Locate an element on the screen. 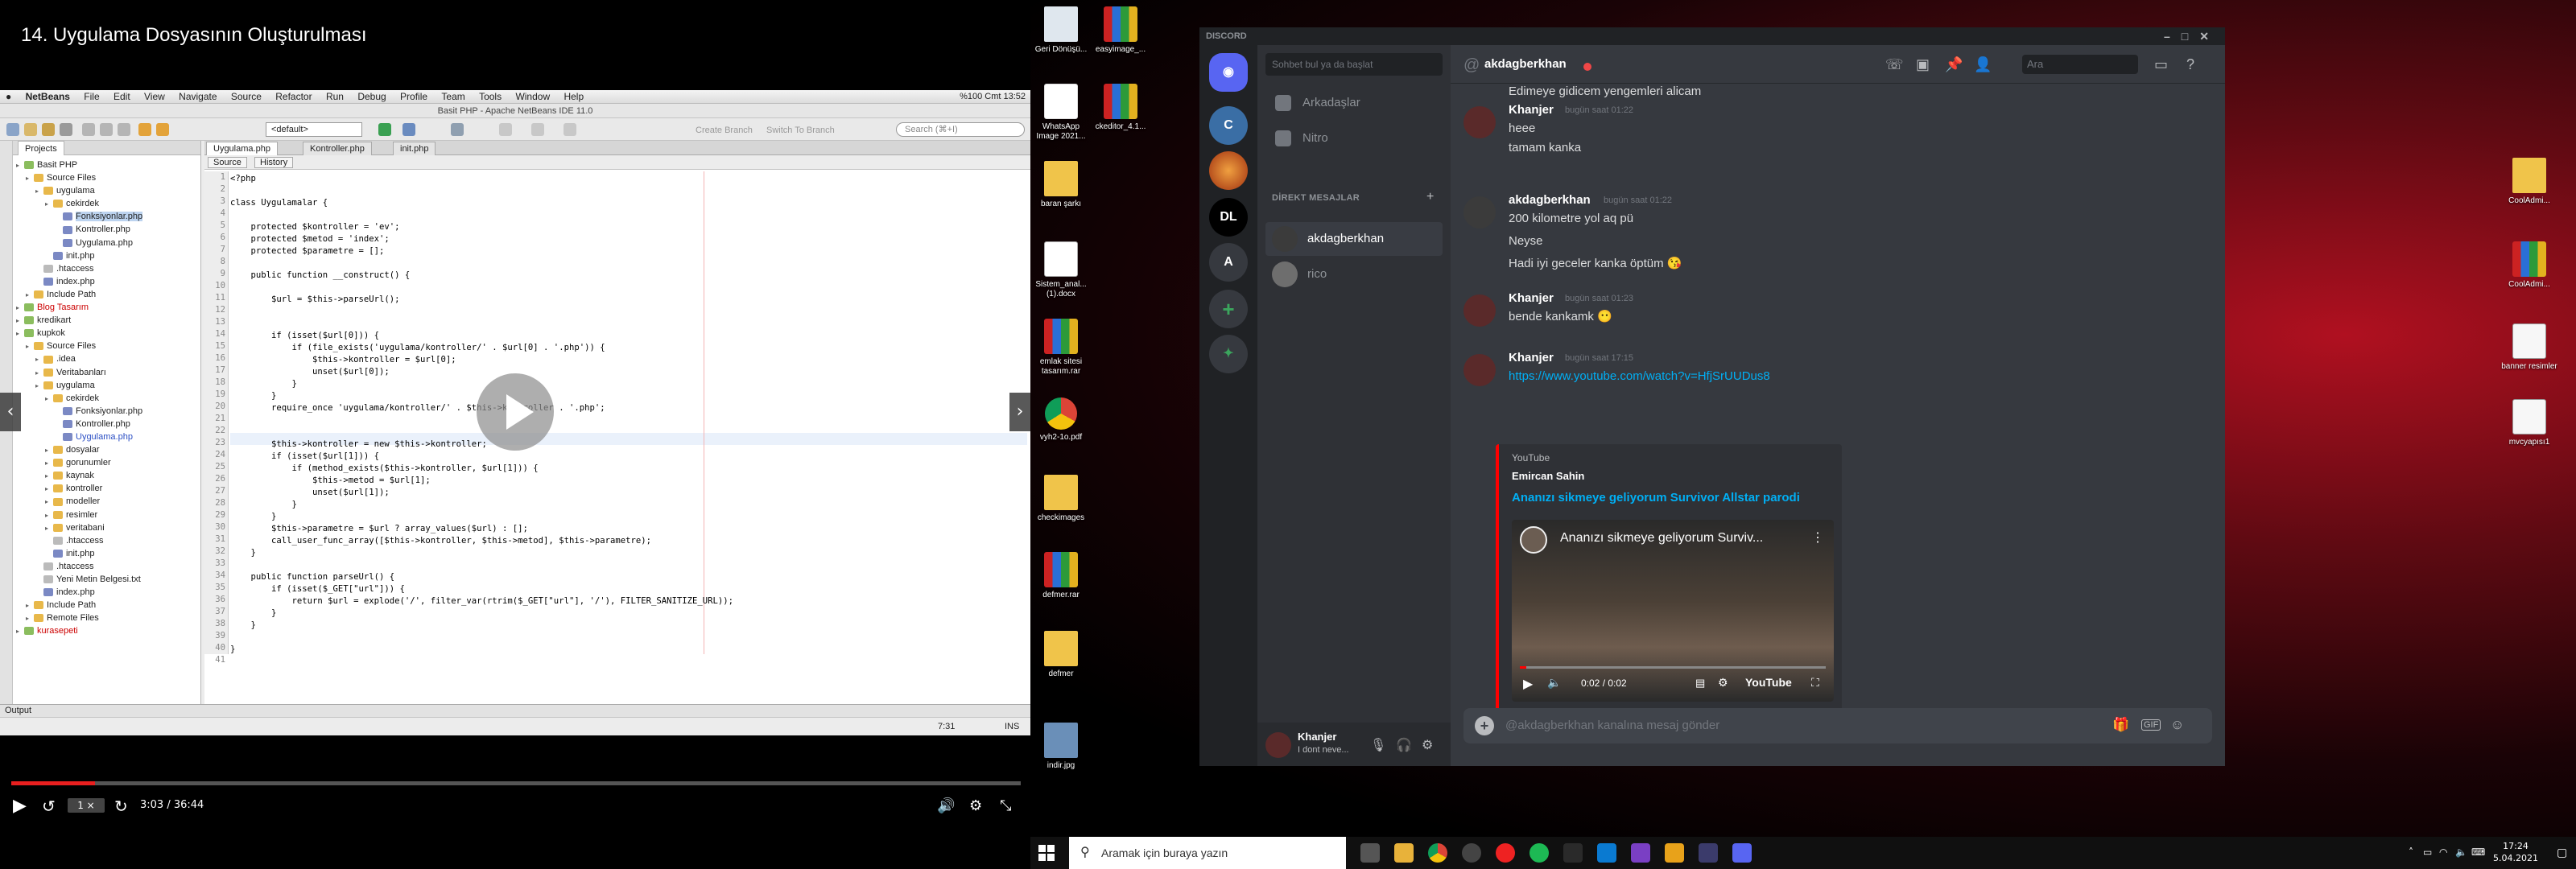  discord-taskbar-icon is located at coordinates (1742, 853).